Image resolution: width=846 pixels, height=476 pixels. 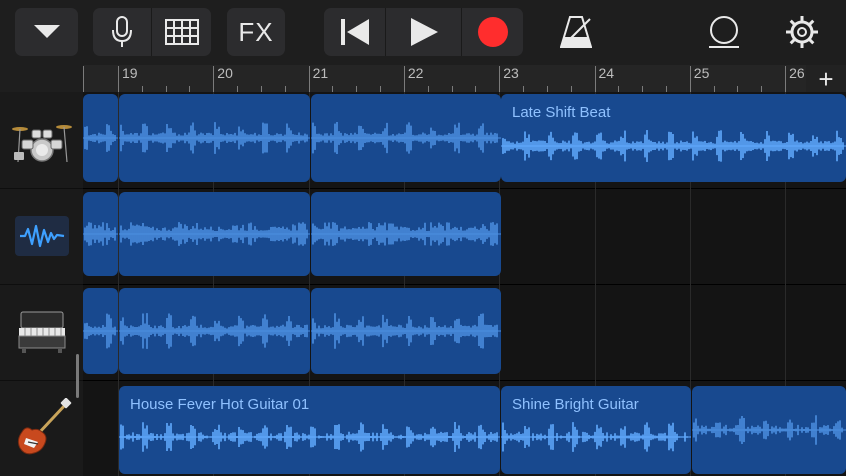 I want to click on record-icon, so click(x=492, y=32).